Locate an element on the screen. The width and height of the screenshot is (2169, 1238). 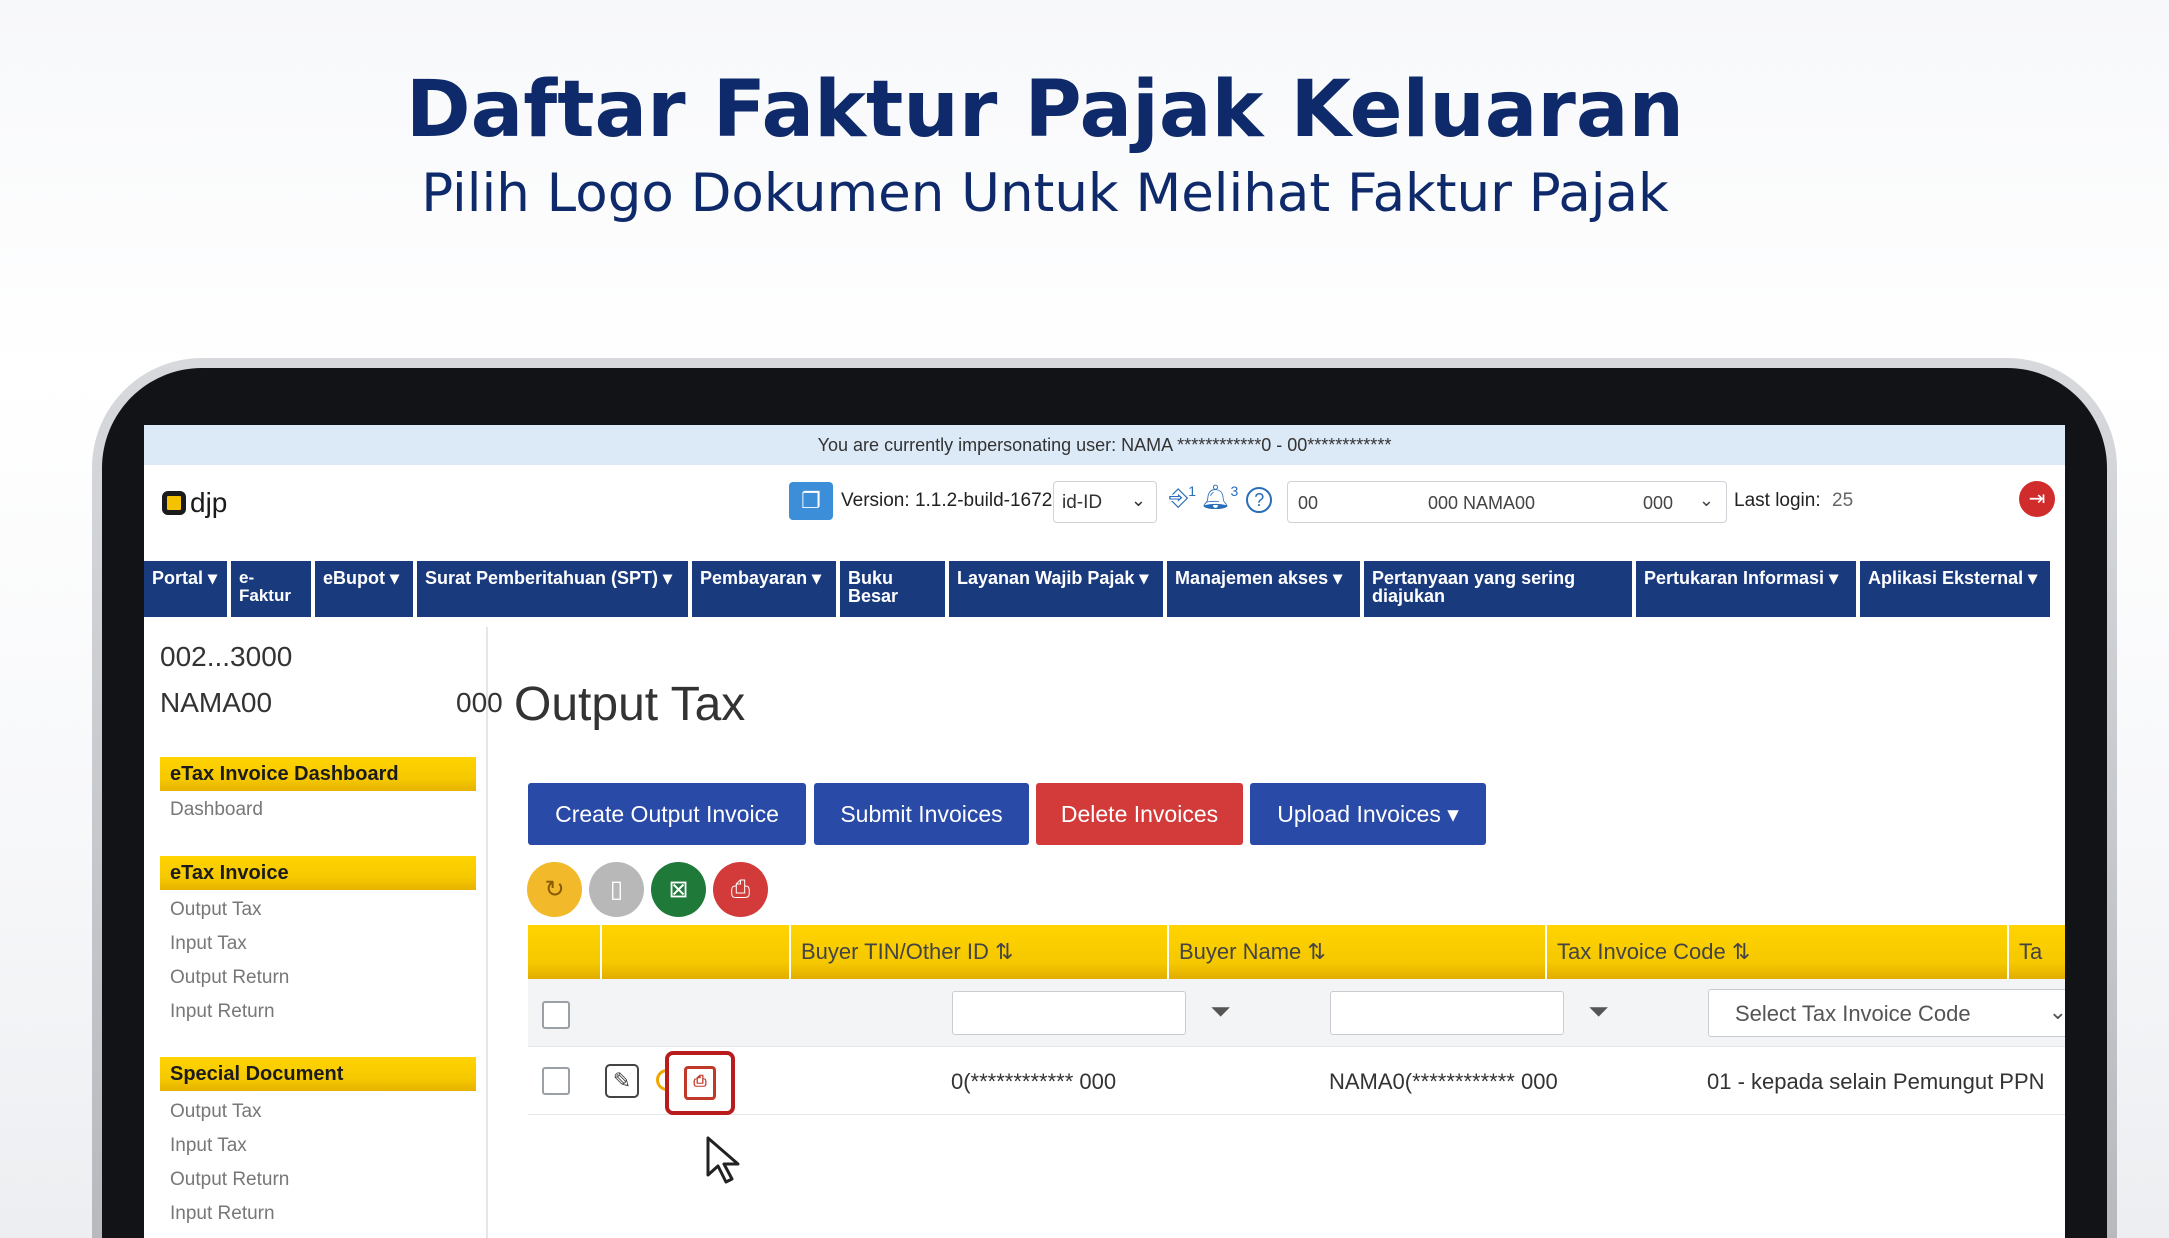
djp-logo: djp is located at coordinates (194, 503).